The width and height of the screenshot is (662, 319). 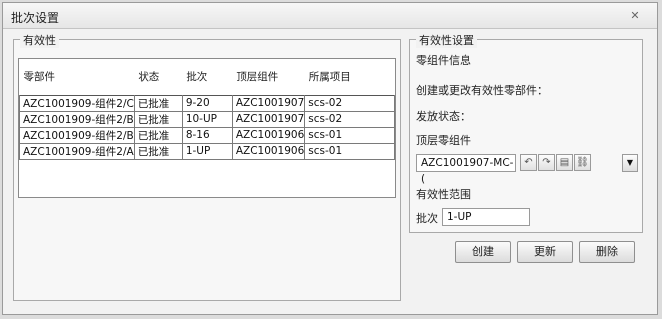 I want to click on update-button: 更新, so click(x=545, y=252).